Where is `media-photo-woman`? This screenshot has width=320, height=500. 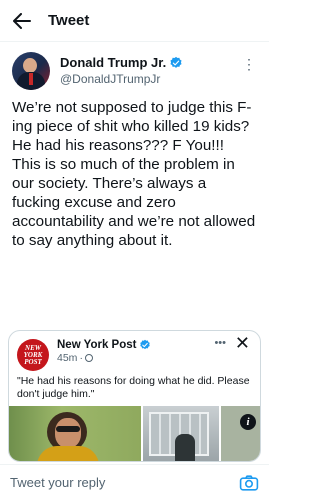 media-photo-woman is located at coordinates (75, 433).